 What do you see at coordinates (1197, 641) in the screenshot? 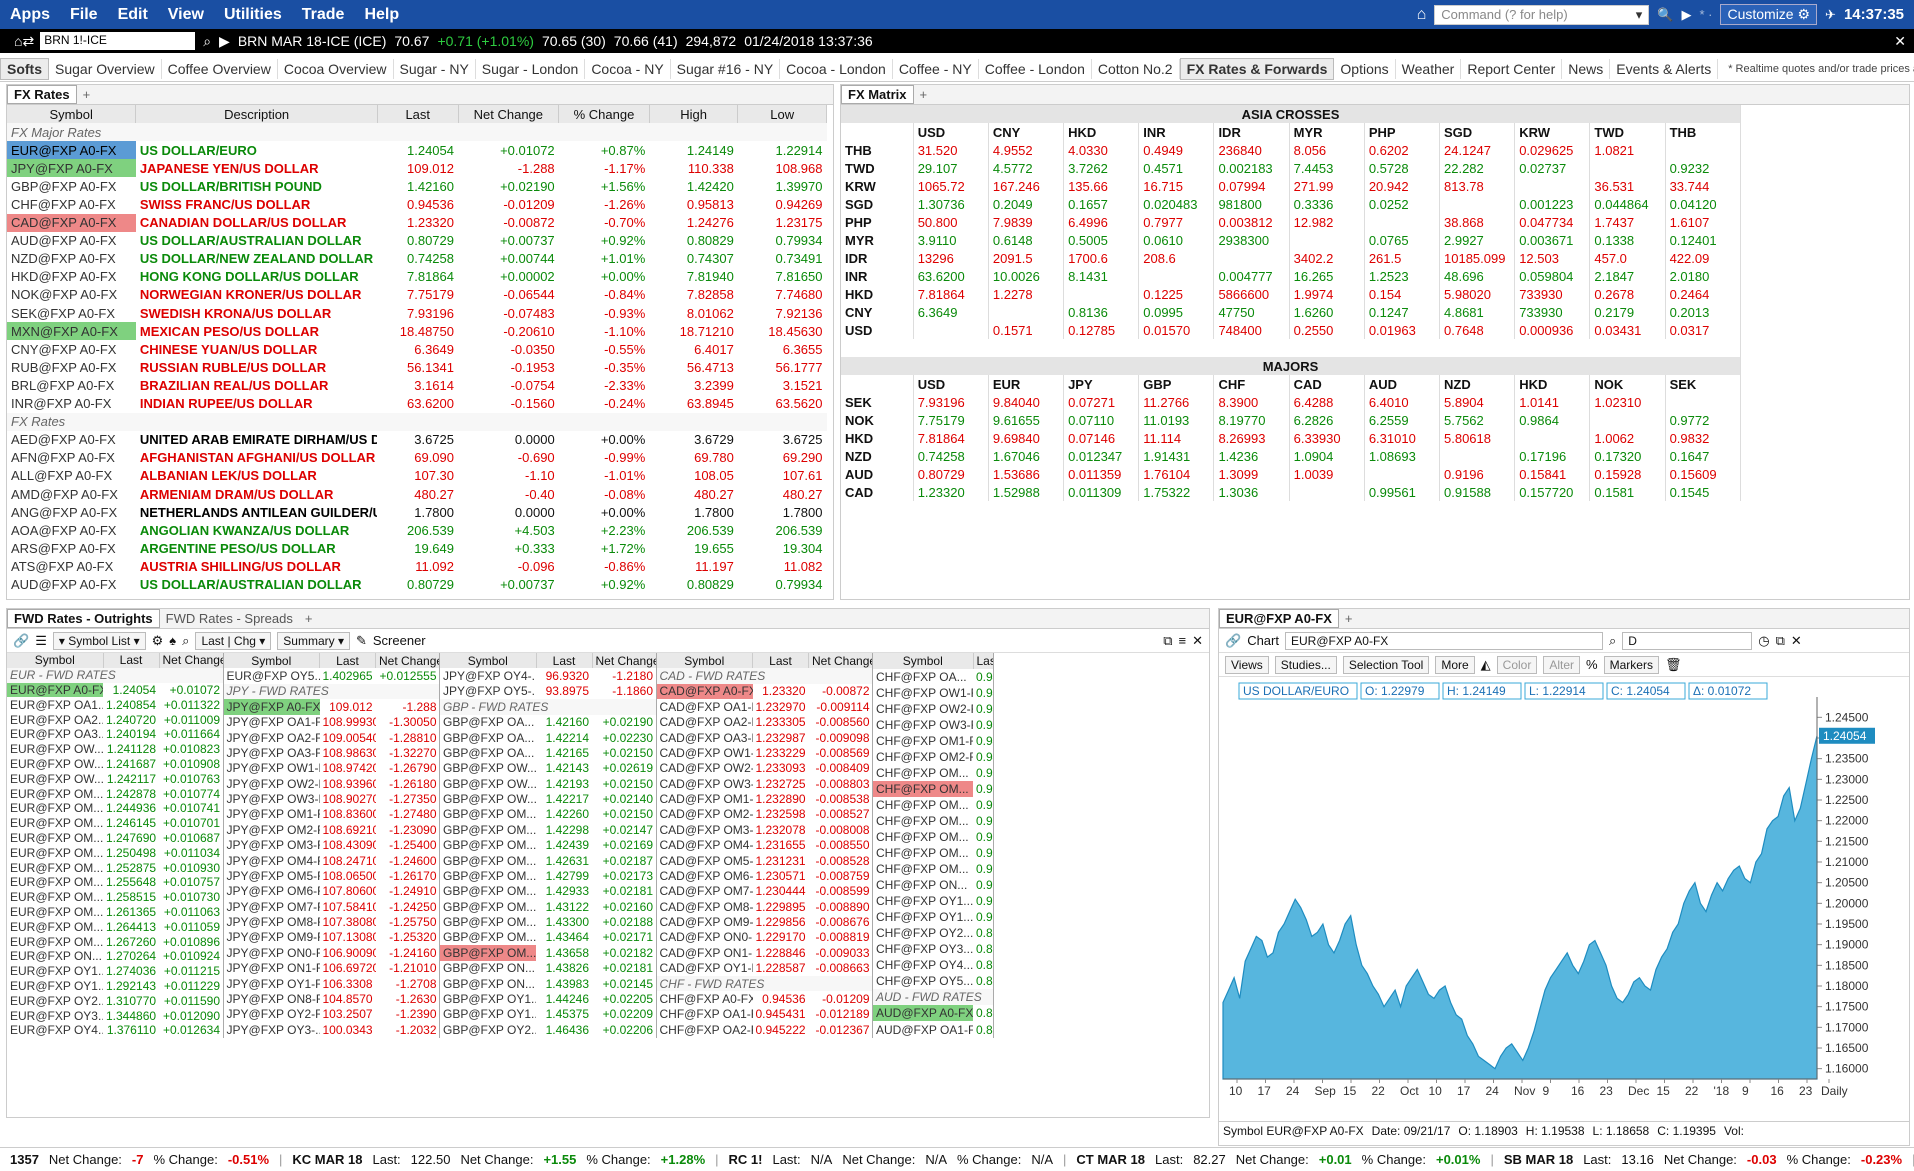
I see `close-icon: ✕` at bounding box center [1197, 641].